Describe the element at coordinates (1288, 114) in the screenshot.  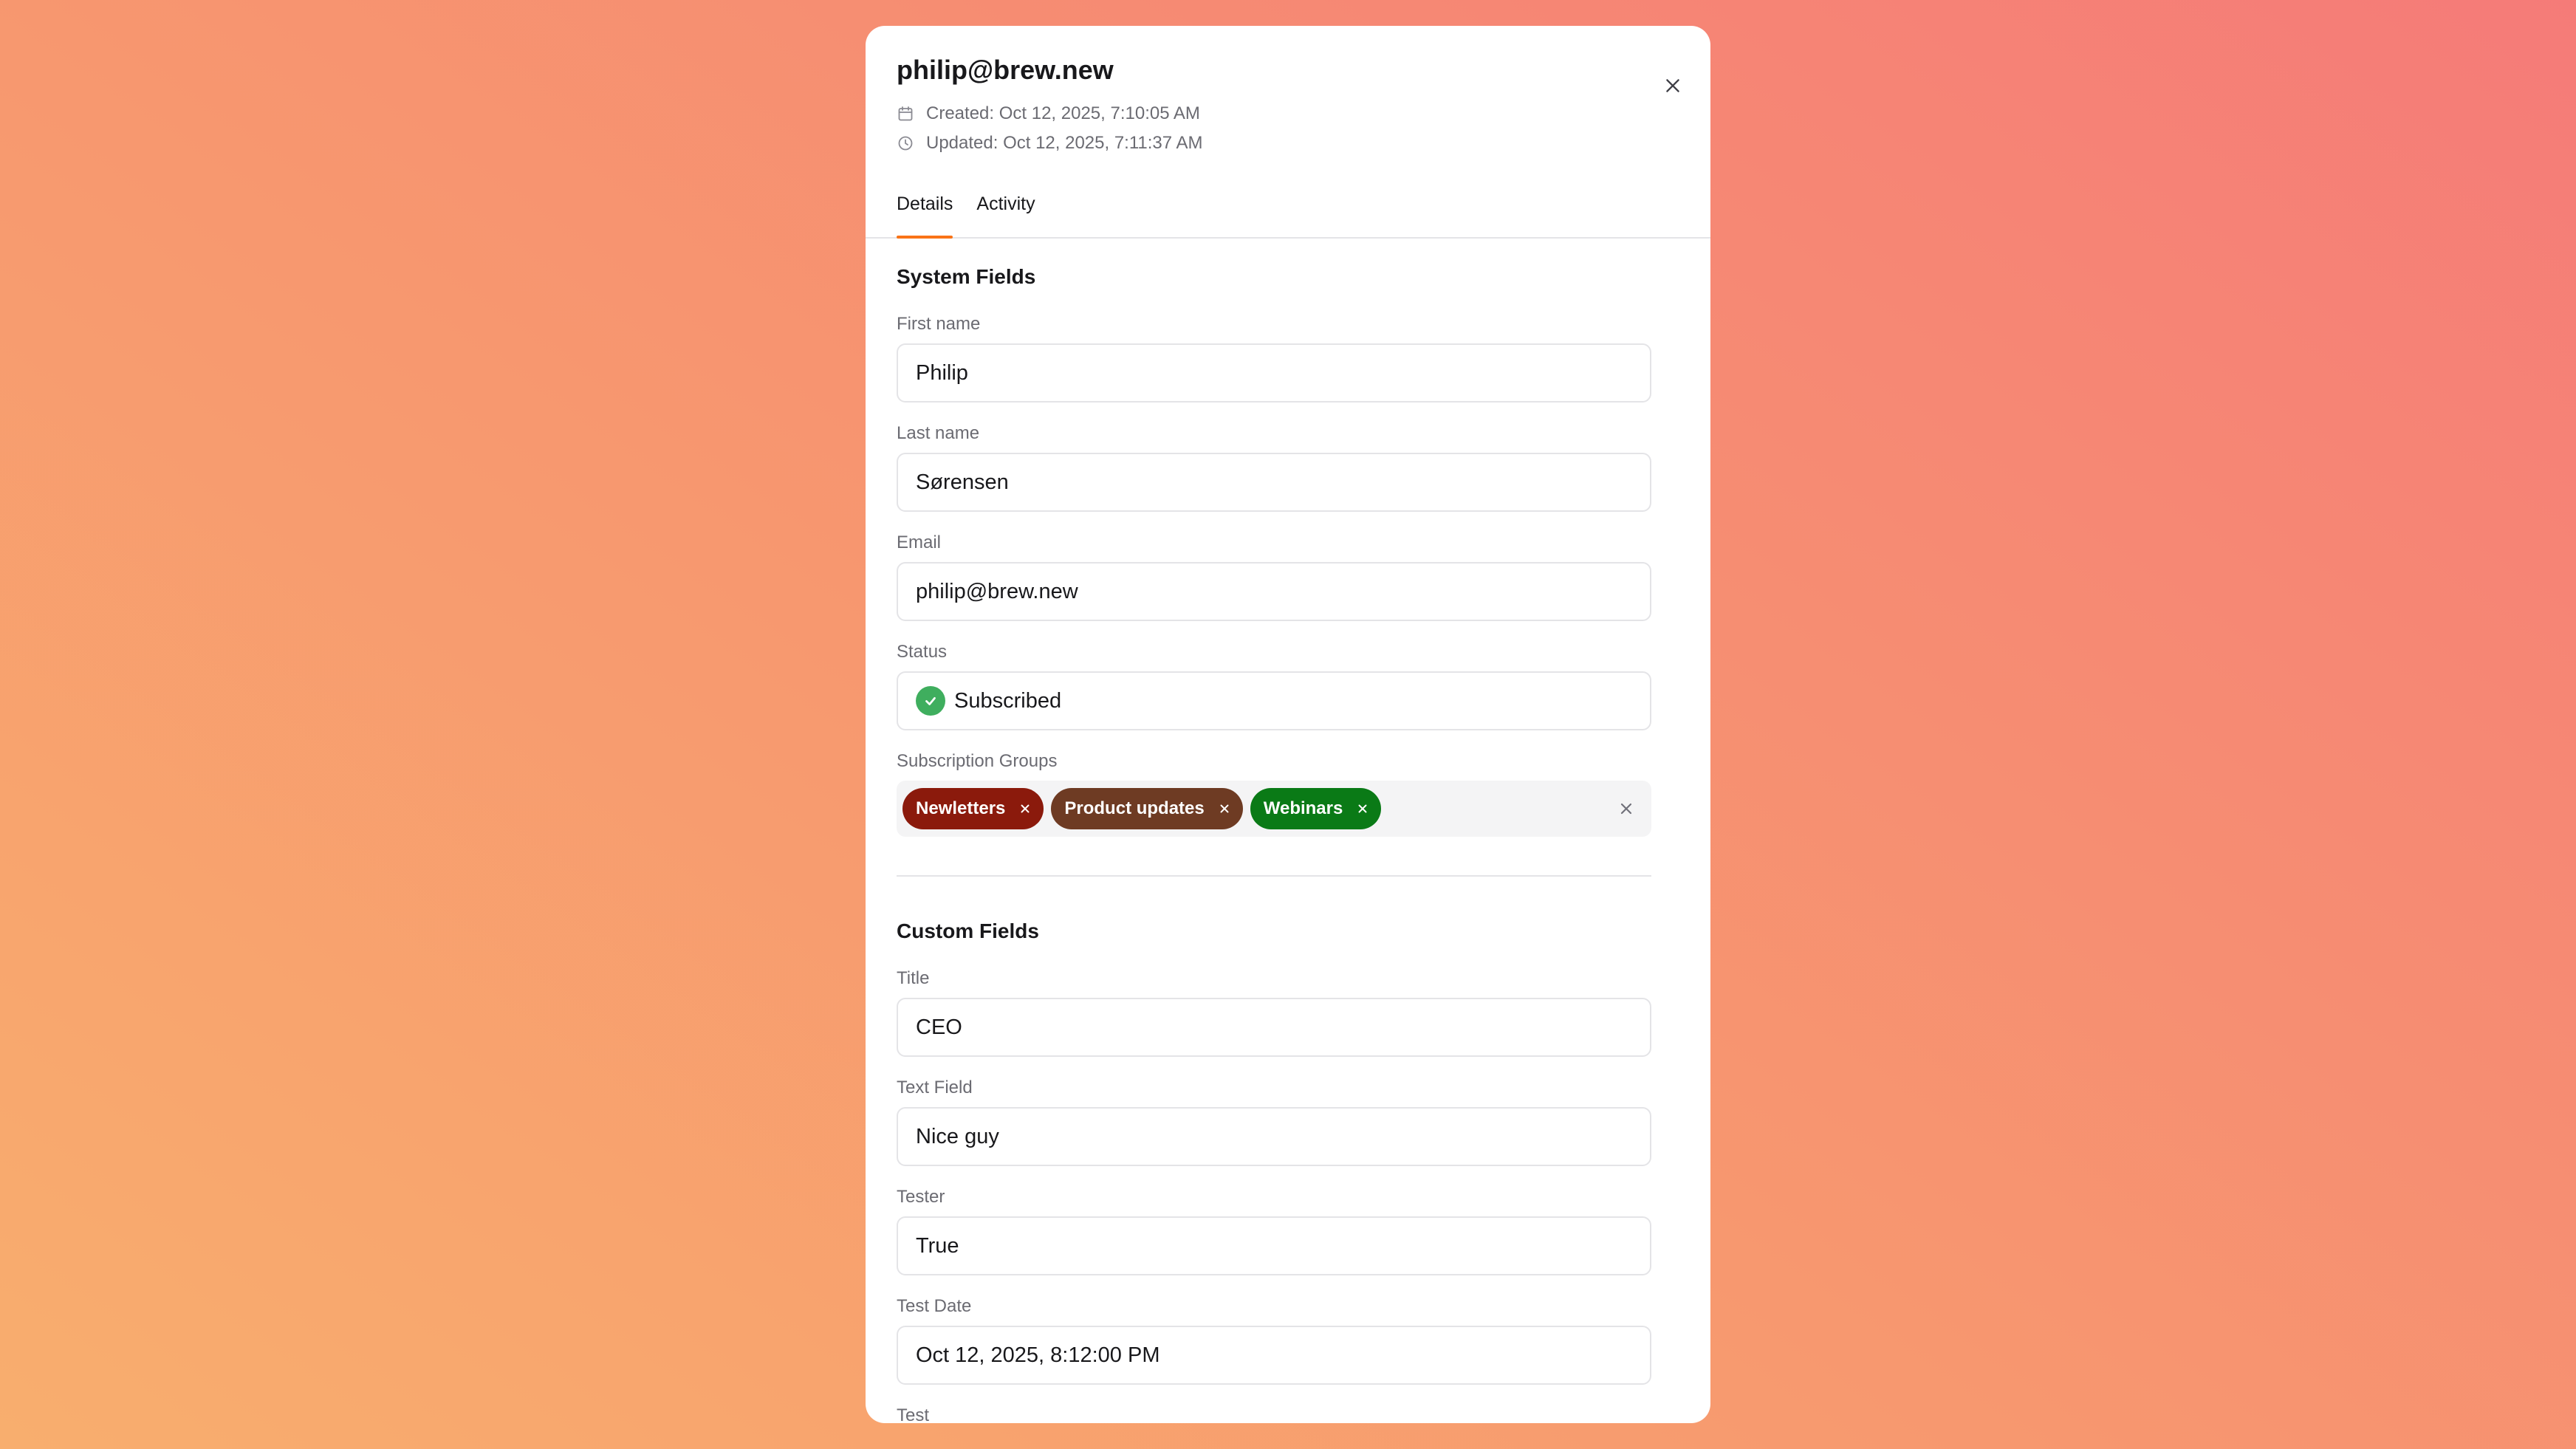
I see `created-row: Created: Oct 12, 2025, 7:10:05 AM` at that location.